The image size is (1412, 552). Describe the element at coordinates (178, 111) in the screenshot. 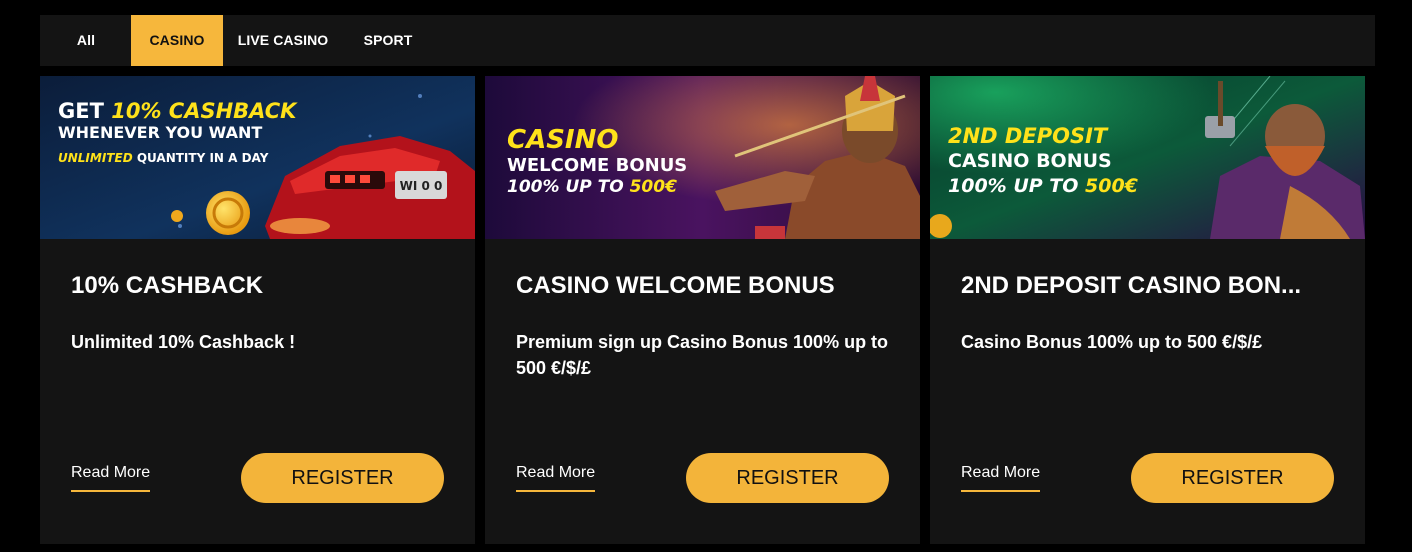

I see `banner-headline: GET 10% CASHBACK` at that location.